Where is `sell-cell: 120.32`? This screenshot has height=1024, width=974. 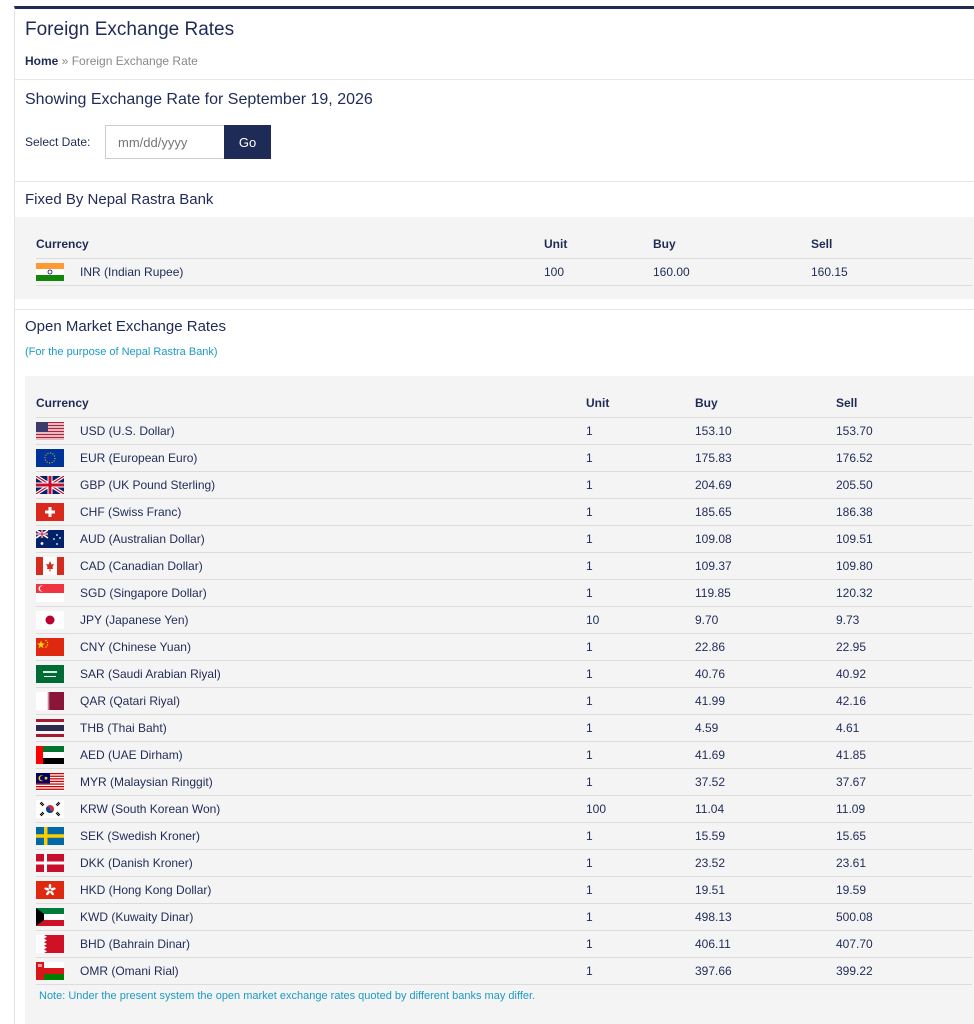 sell-cell: 120.32 is located at coordinates (904, 593).